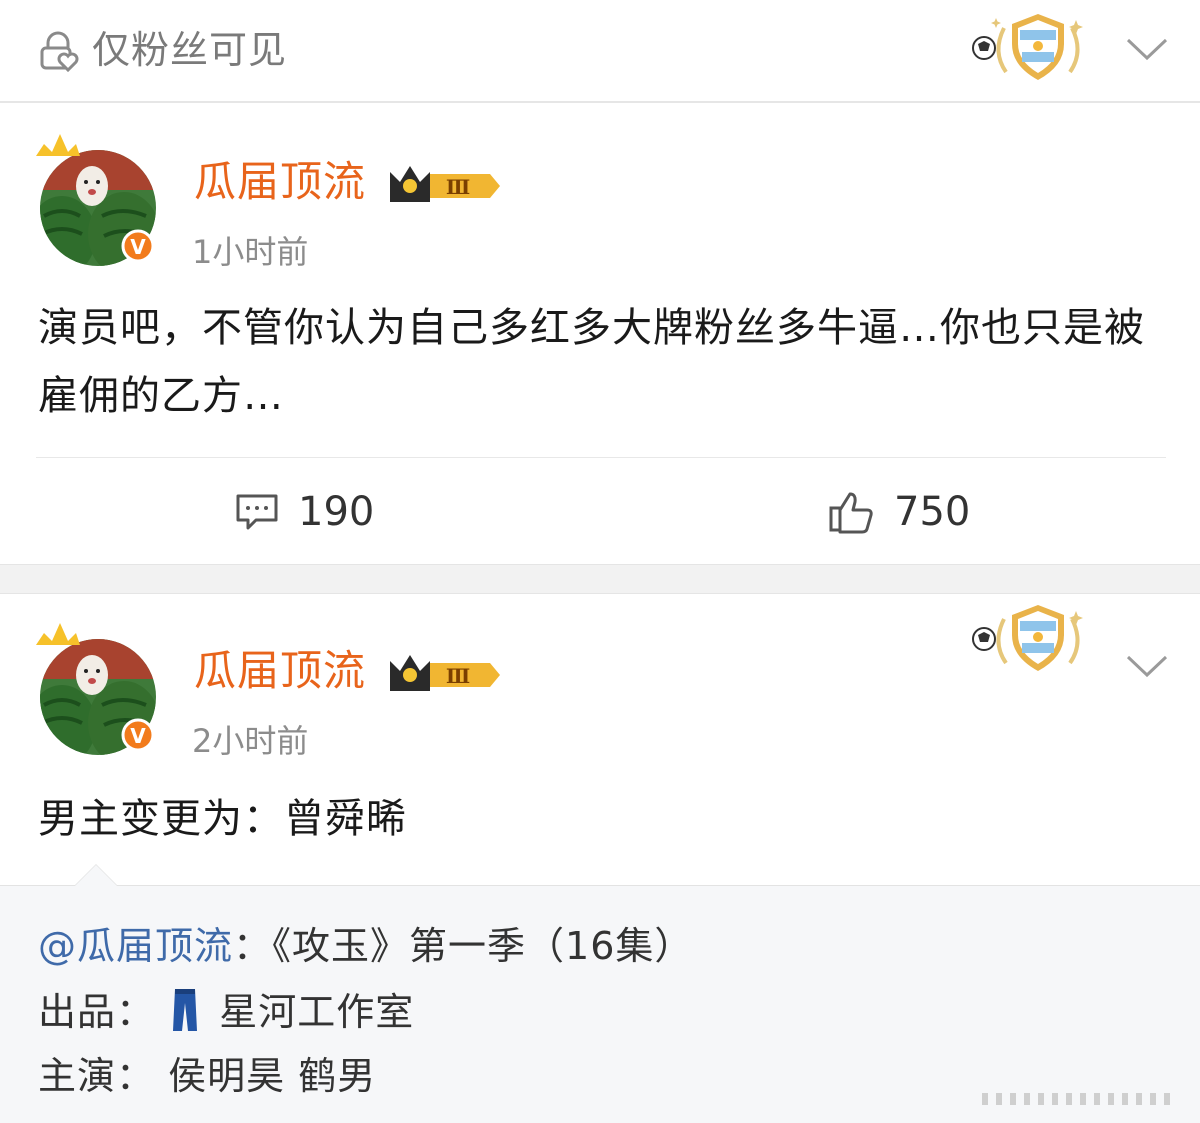  I want to click on visibility-label: 仅粉丝可见, so click(190, 50).